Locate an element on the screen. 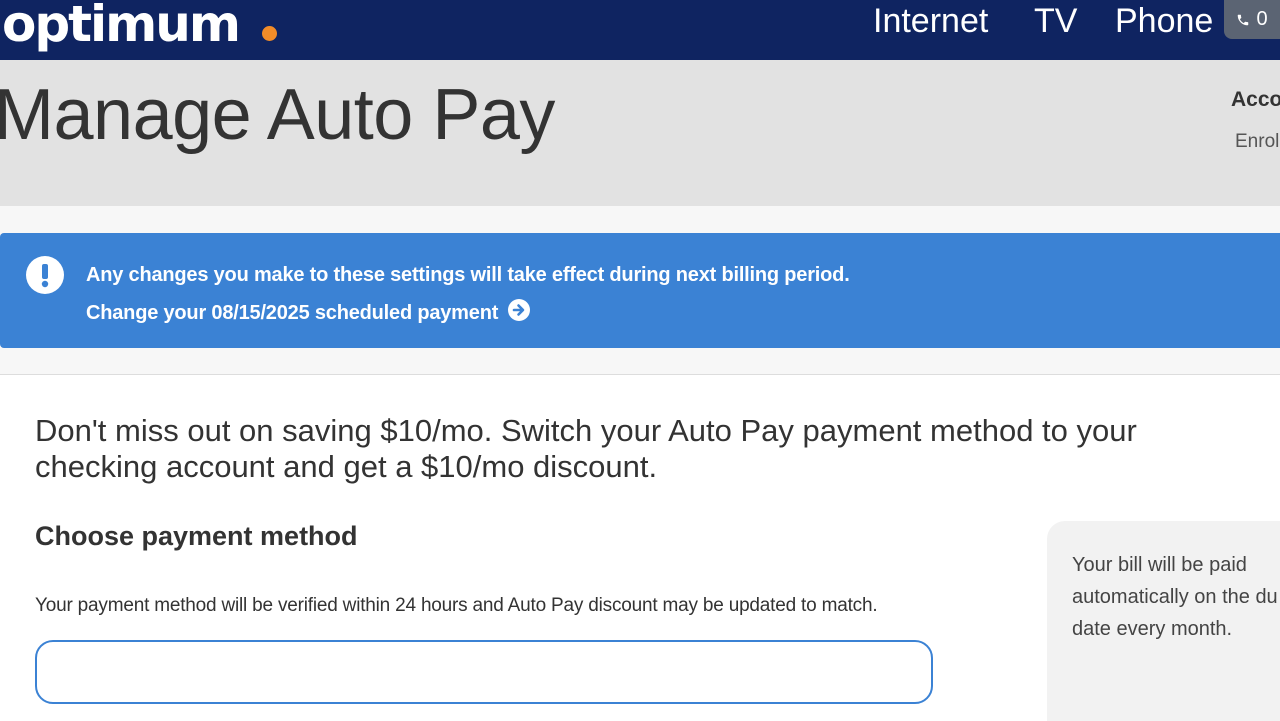 Image resolution: width=1280 pixels, height=721 pixels. cart-count: 0 is located at coordinates (1262, 19).